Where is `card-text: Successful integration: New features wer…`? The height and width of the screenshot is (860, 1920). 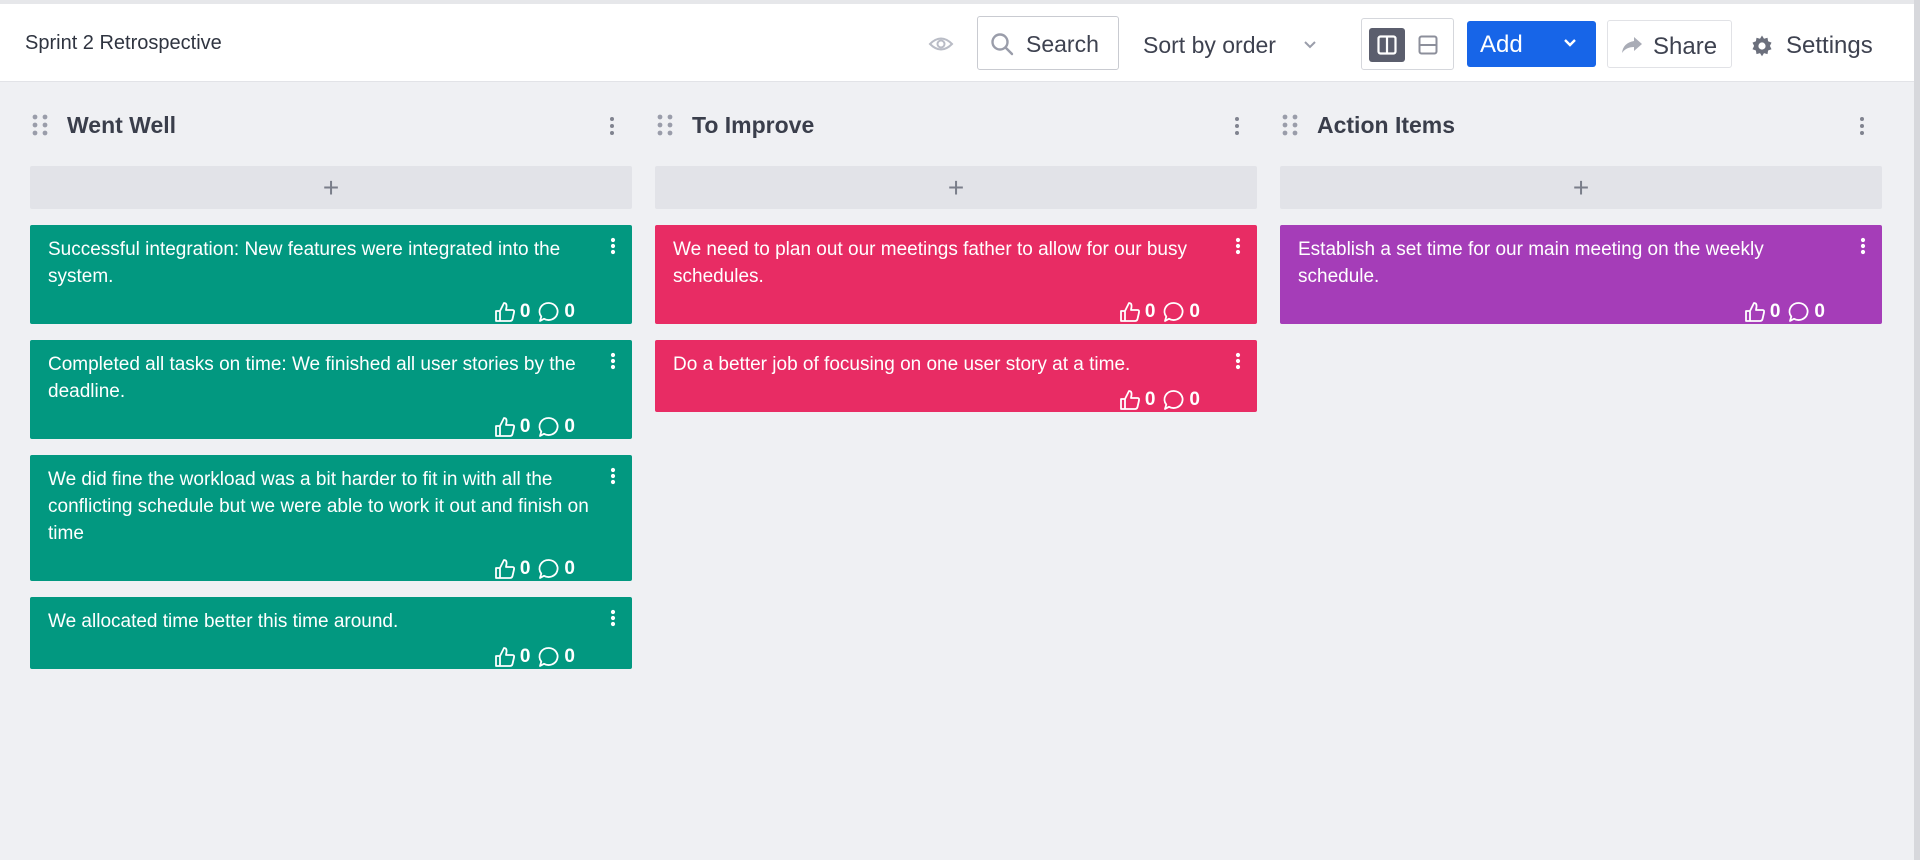 card-text: Successful integration: New features wer… is located at coordinates (304, 263).